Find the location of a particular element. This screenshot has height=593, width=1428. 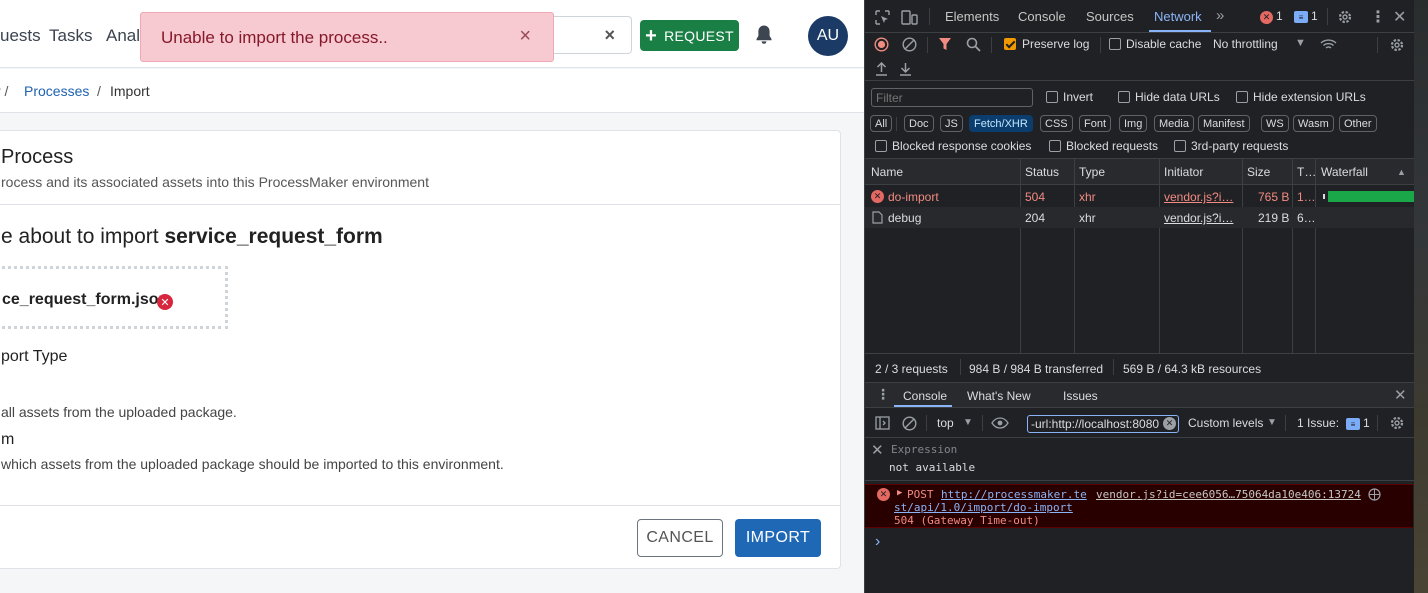

network-conditions-icon is located at coordinates (1328, 44).